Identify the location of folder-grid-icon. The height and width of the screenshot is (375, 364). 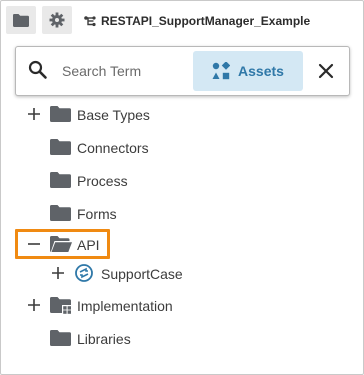
(60, 305).